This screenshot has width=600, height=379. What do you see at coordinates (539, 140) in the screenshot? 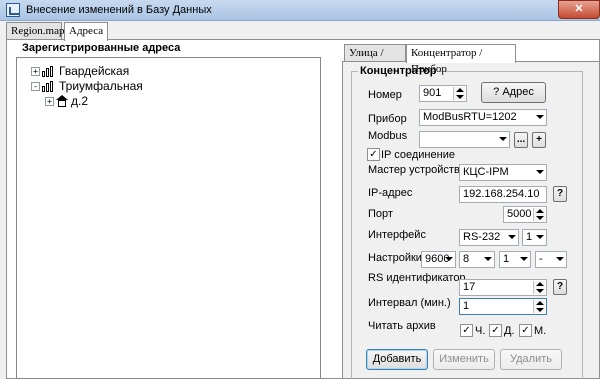
I see `modbus-add-button: +` at bounding box center [539, 140].